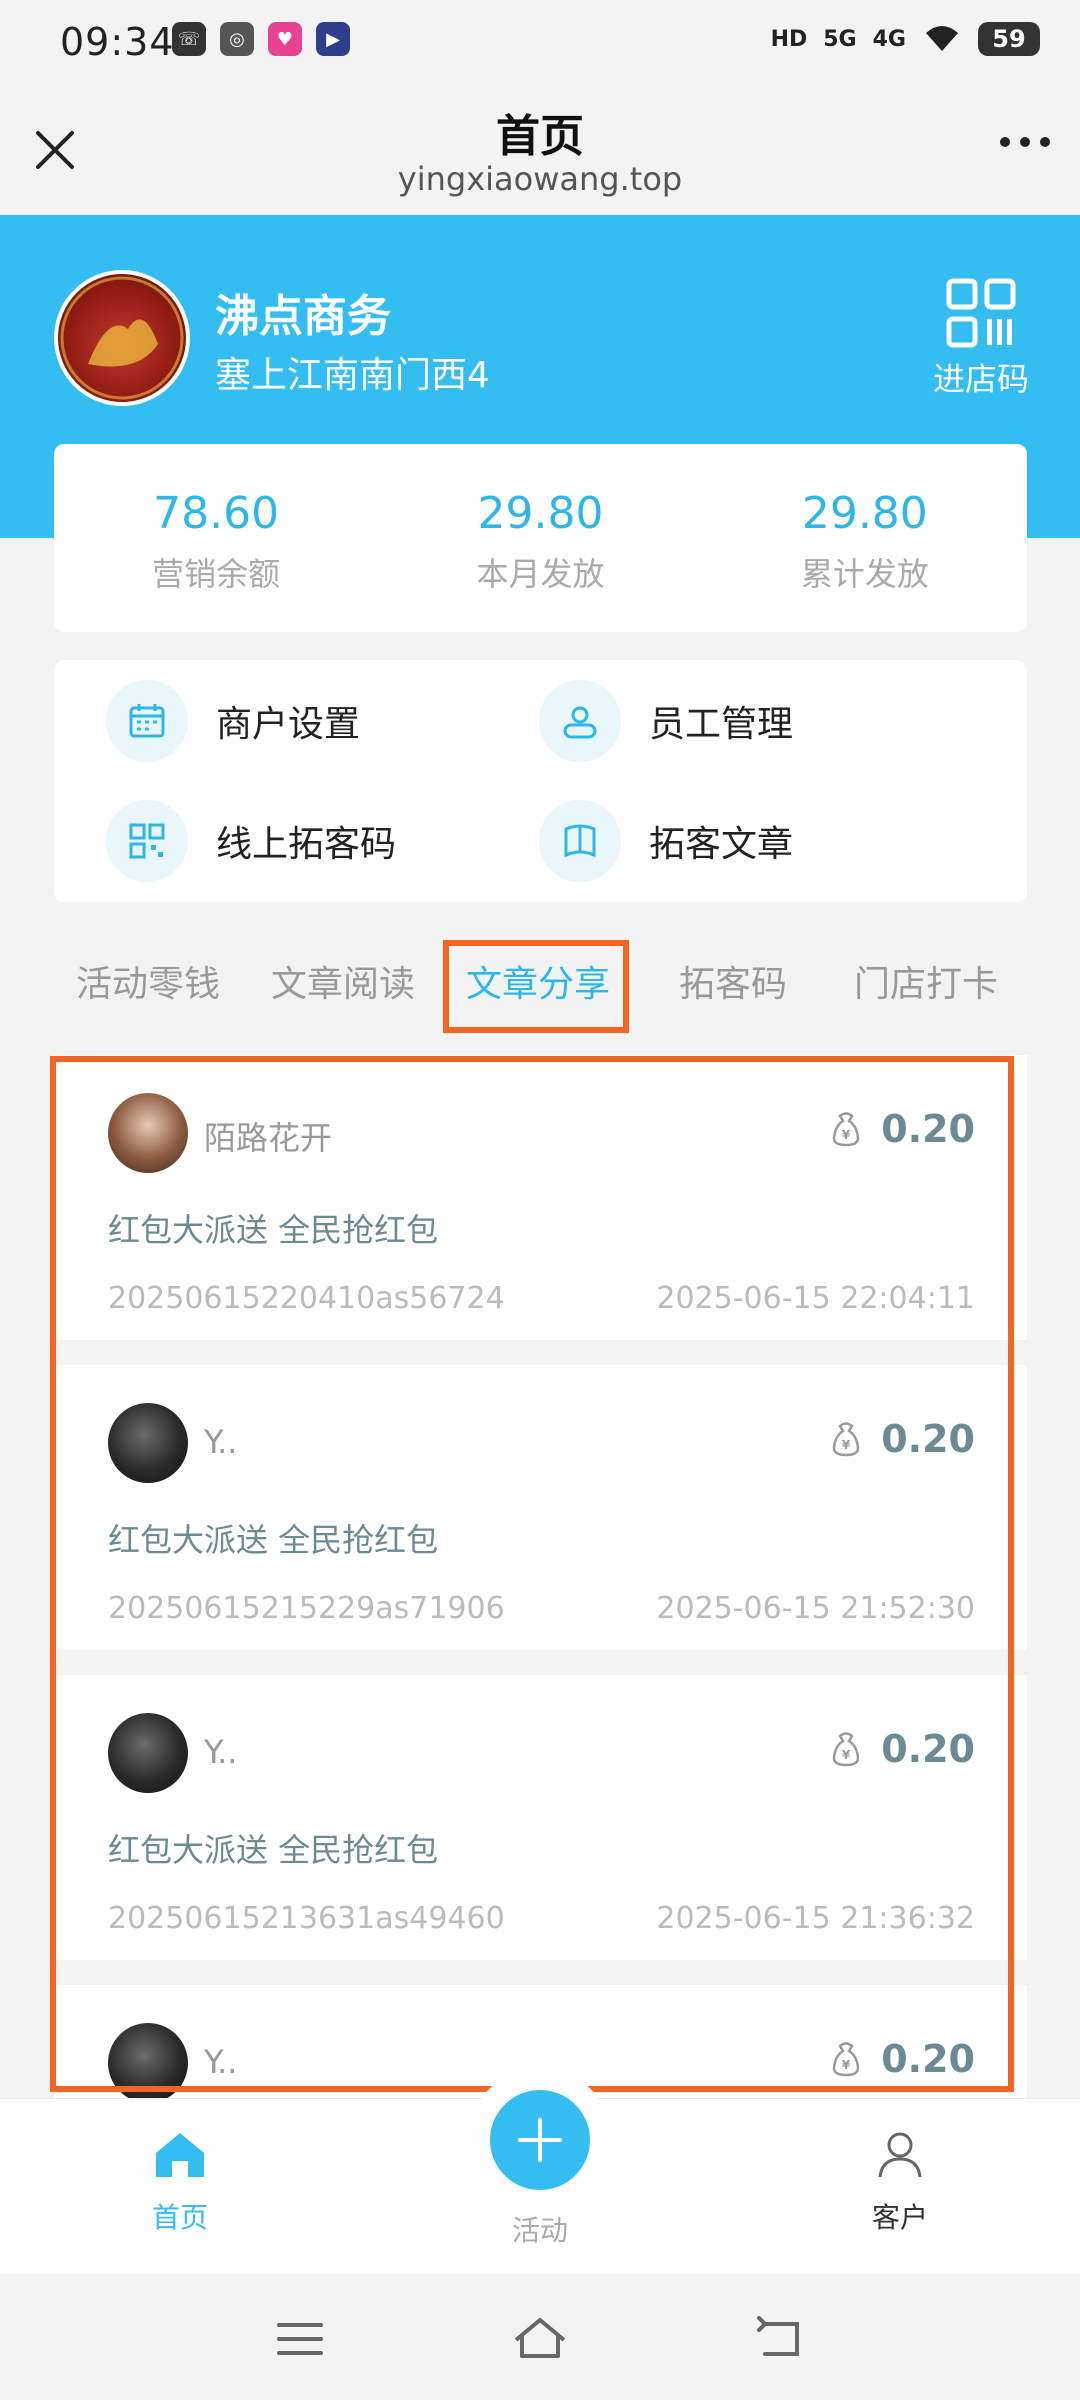 This screenshot has height=2400, width=1080. I want to click on system-nav-bar, so click(540, 2337).